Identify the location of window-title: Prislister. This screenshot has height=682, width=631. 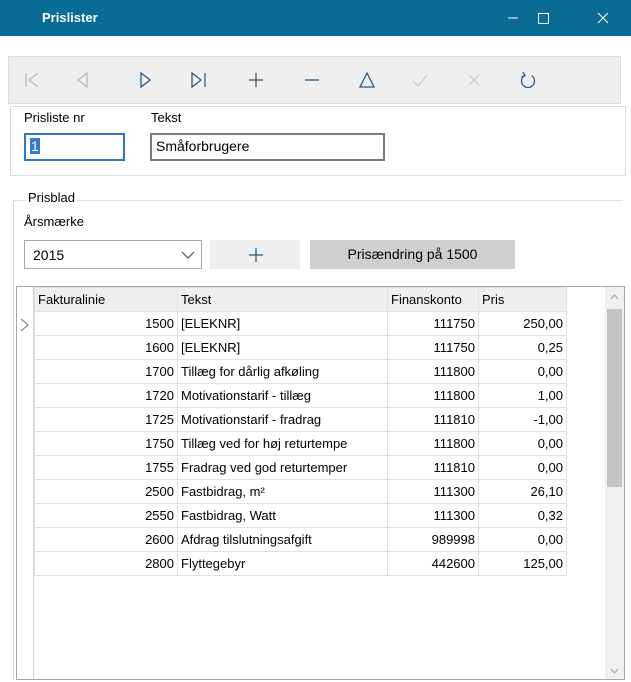
(70, 17).